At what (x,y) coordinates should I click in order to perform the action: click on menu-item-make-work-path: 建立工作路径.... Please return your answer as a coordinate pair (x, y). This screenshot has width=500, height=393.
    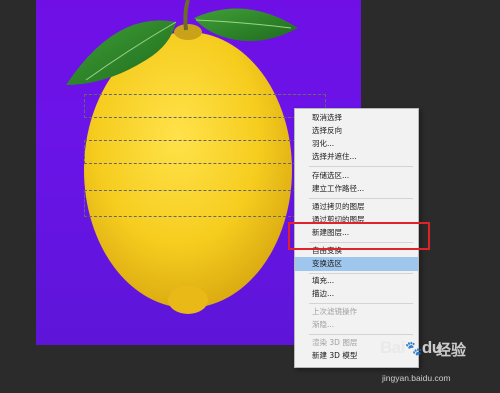
    Looking at the image, I should click on (356, 188).